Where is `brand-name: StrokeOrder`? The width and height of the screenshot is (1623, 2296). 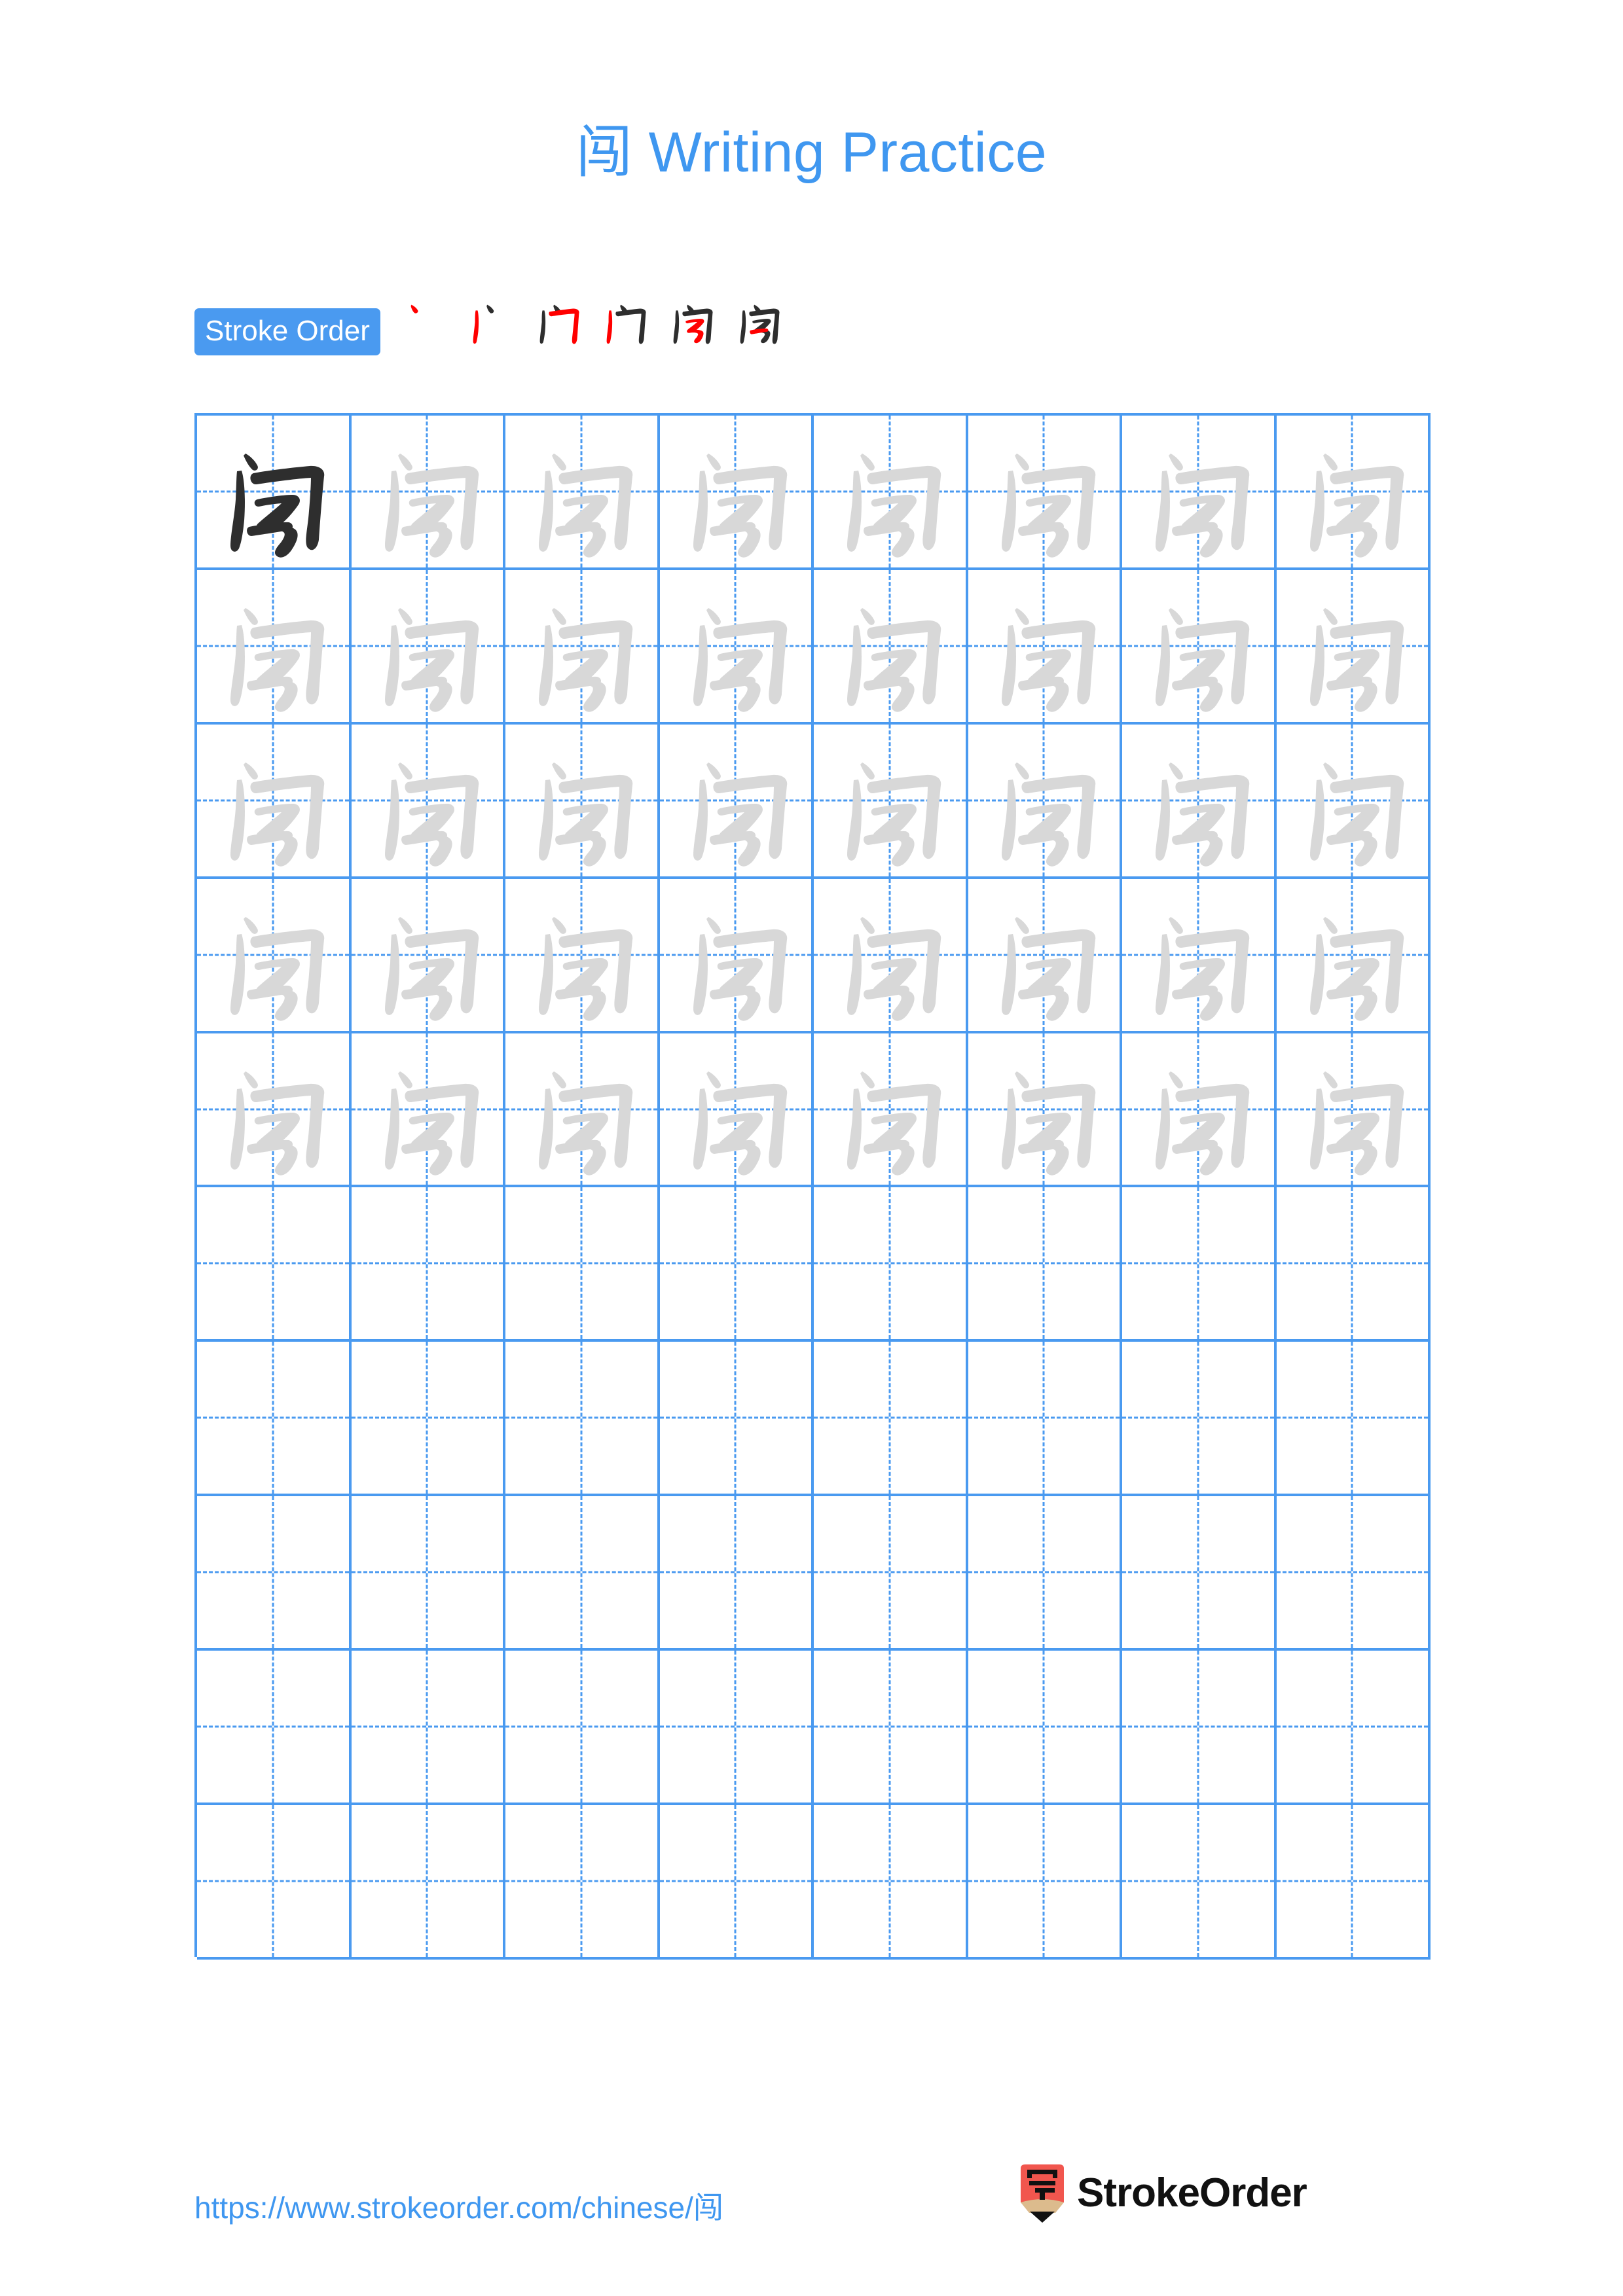 brand-name: StrokeOrder is located at coordinates (1192, 2192).